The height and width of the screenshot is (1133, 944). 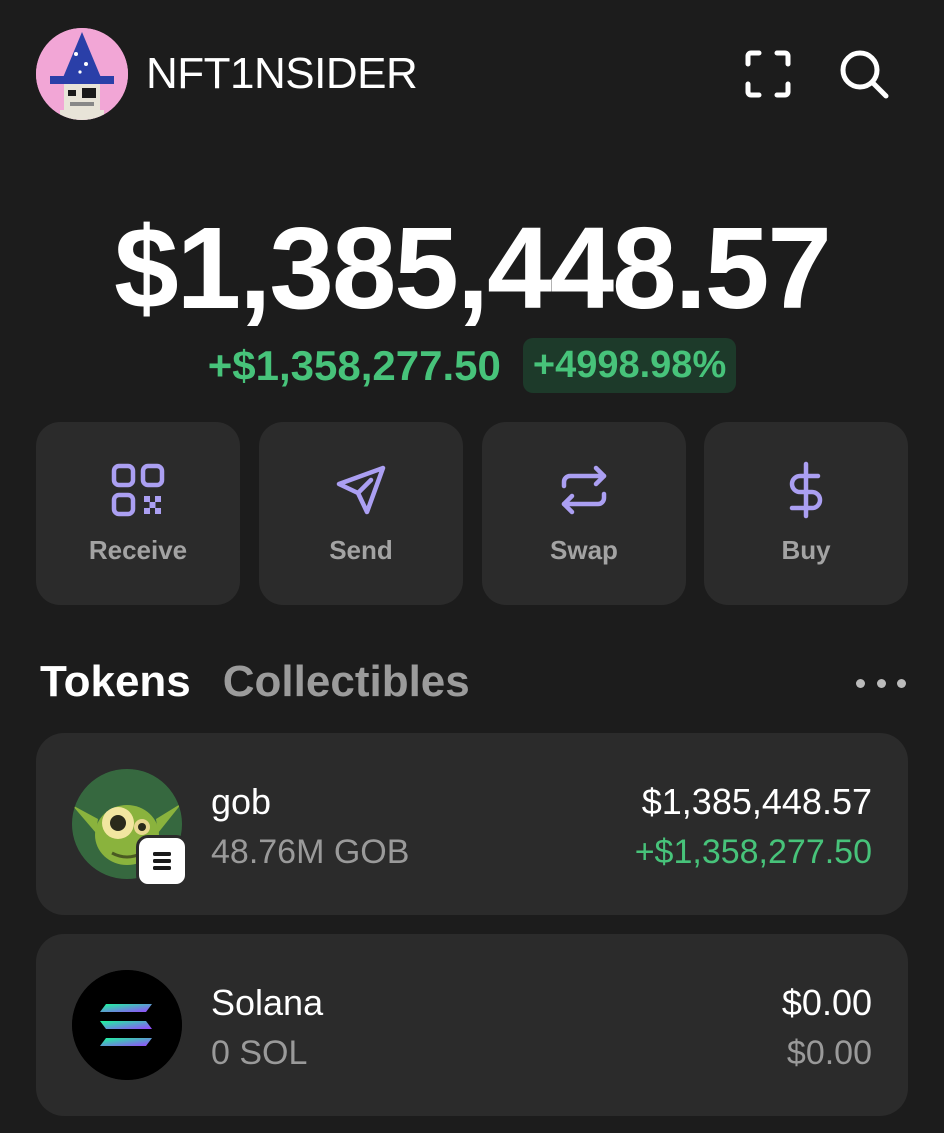 I want to click on balance-change-row: +$1,358,277.50 +4998.98%, so click(x=472, y=365).